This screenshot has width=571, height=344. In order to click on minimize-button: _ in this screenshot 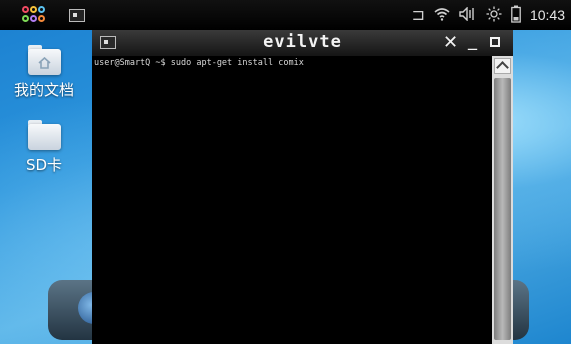, I will do `click(472, 41)`.